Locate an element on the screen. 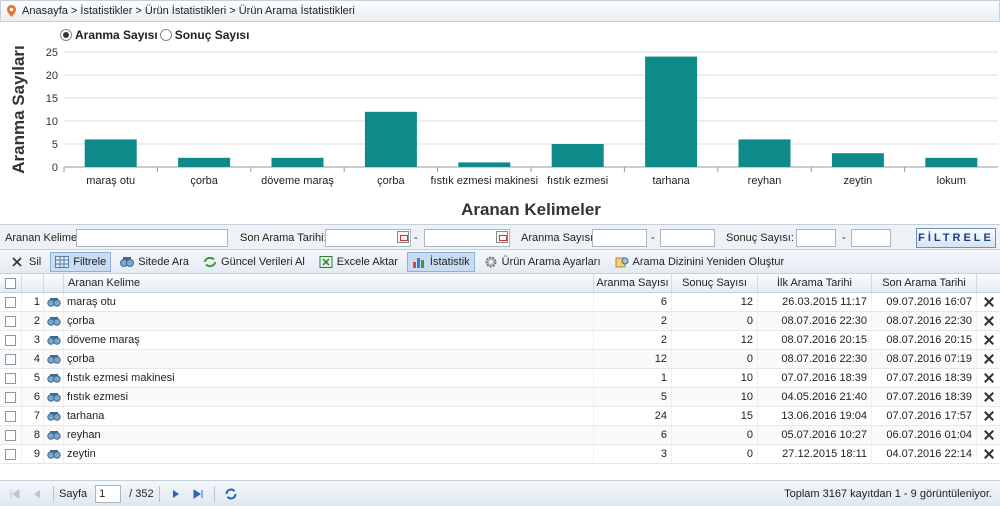 The image size is (1000, 506). search-settings-button: Ürün Arama Ayarları is located at coordinates (542, 262).